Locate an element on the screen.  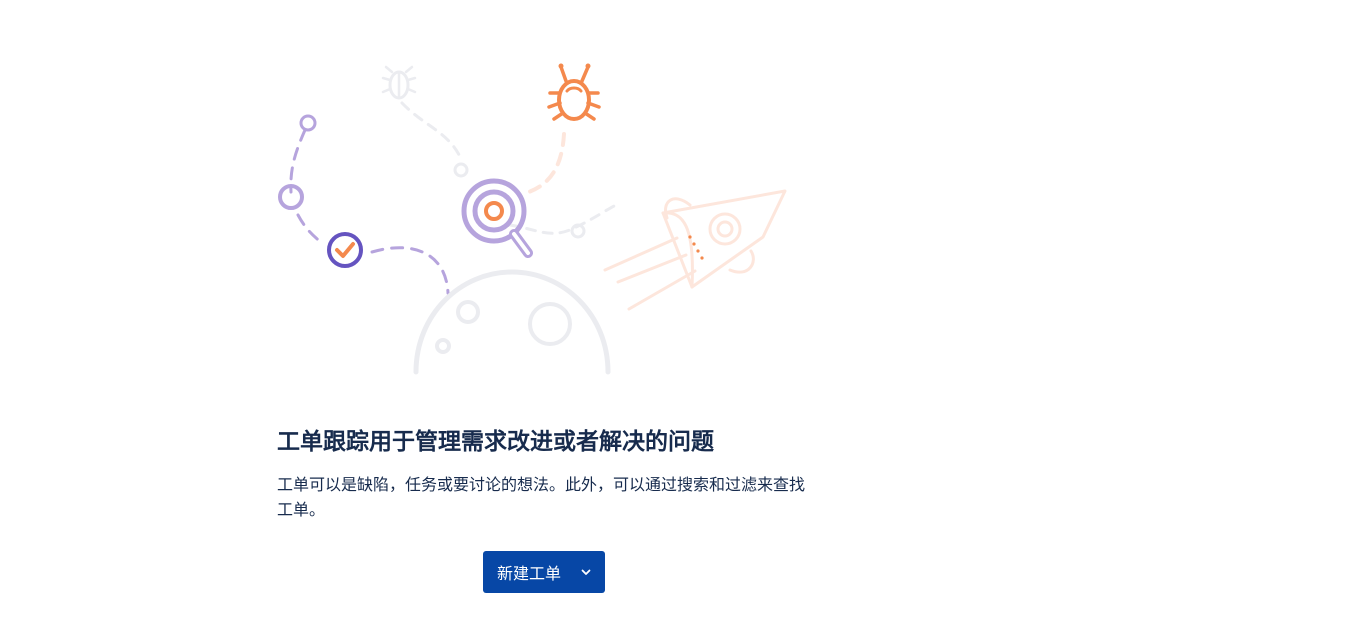
empty-state-description: 工单可以是缺陷，任务或要讨论的想法。此外，可以通过搜索和过滤来查找工单。 is located at coordinates (541, 497).